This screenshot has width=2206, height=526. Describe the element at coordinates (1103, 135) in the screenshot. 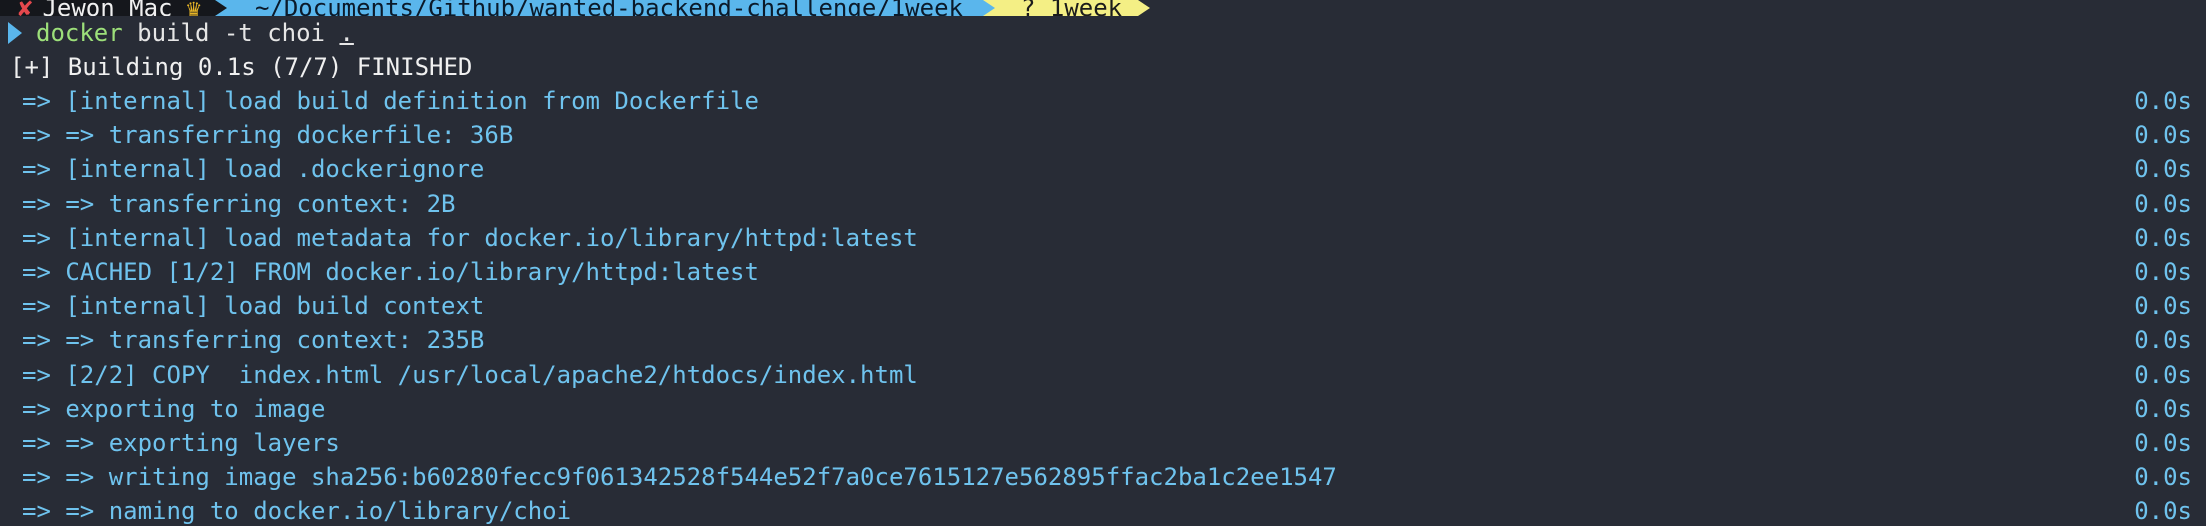

I see `build-step-row: => => transferring dockerfile: 36B 0.0s` at that location.